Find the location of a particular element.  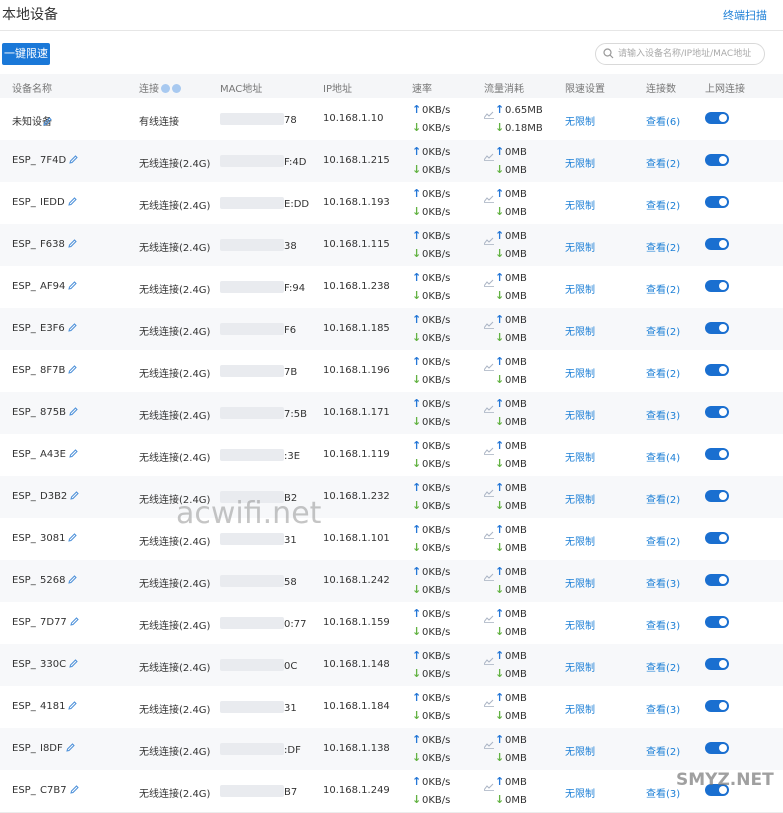

traffic-up-value: 0MB is located at coordinates (516, 614).